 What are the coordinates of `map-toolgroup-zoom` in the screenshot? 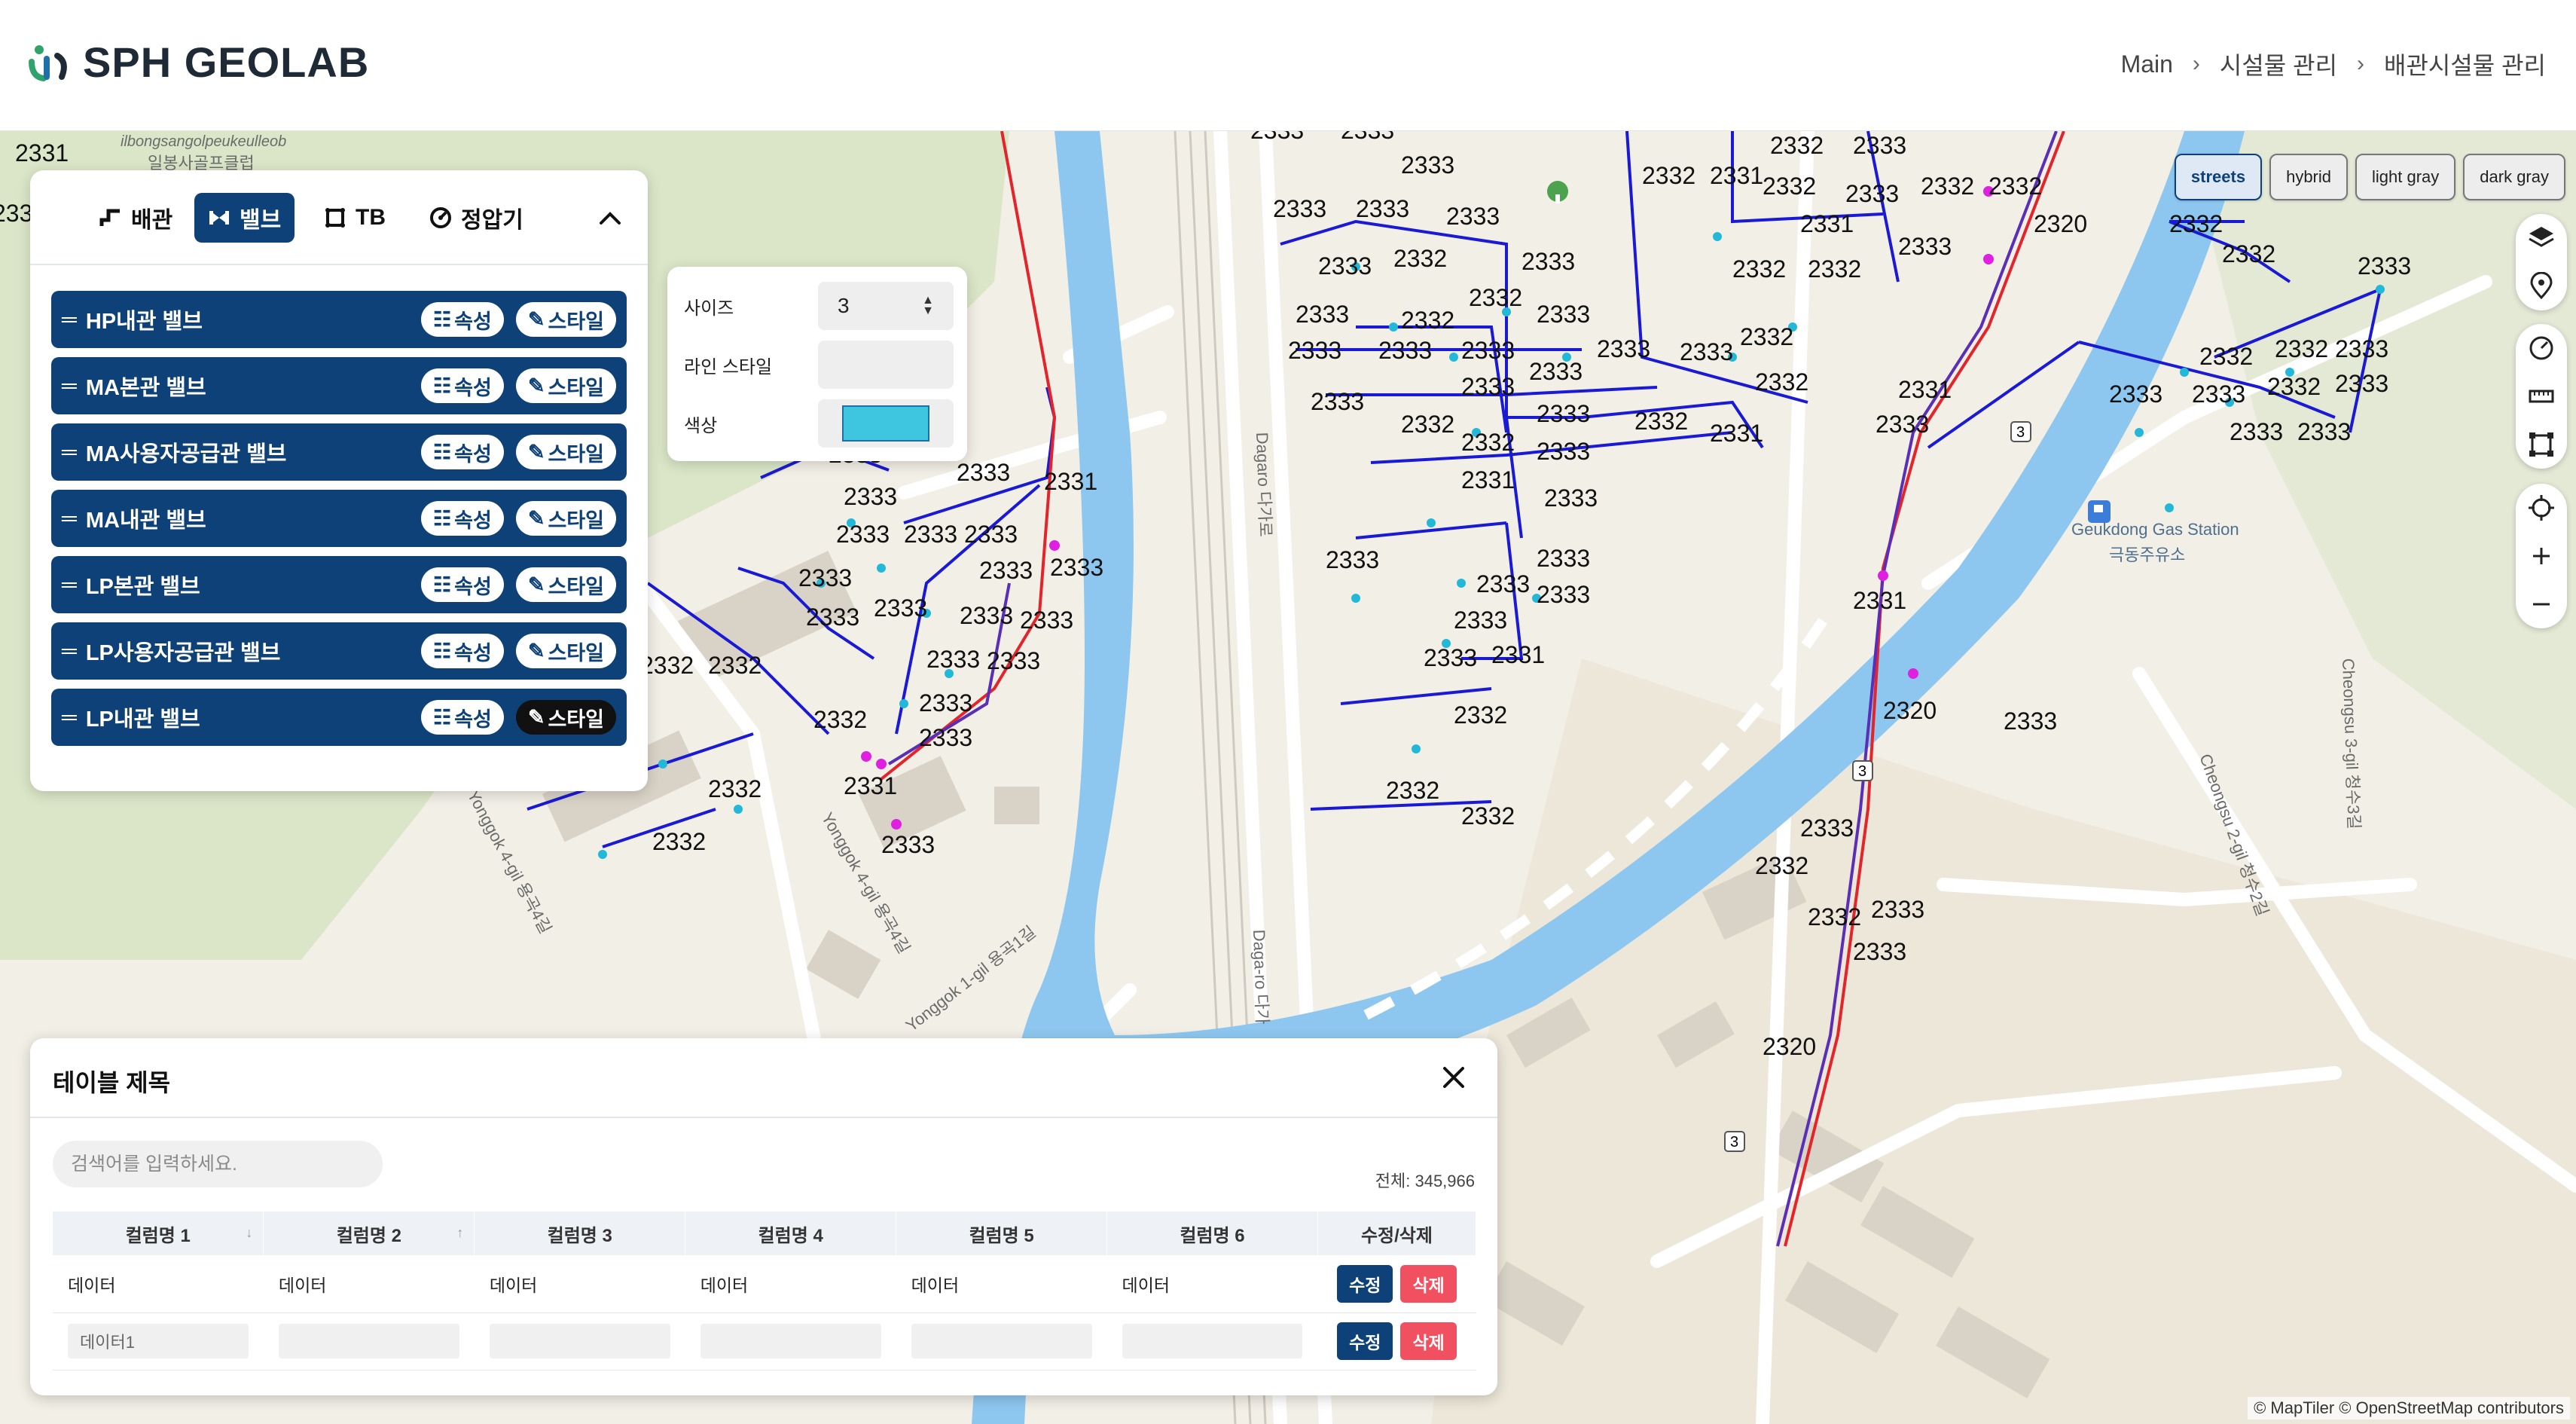 It's located at (2542, 556).